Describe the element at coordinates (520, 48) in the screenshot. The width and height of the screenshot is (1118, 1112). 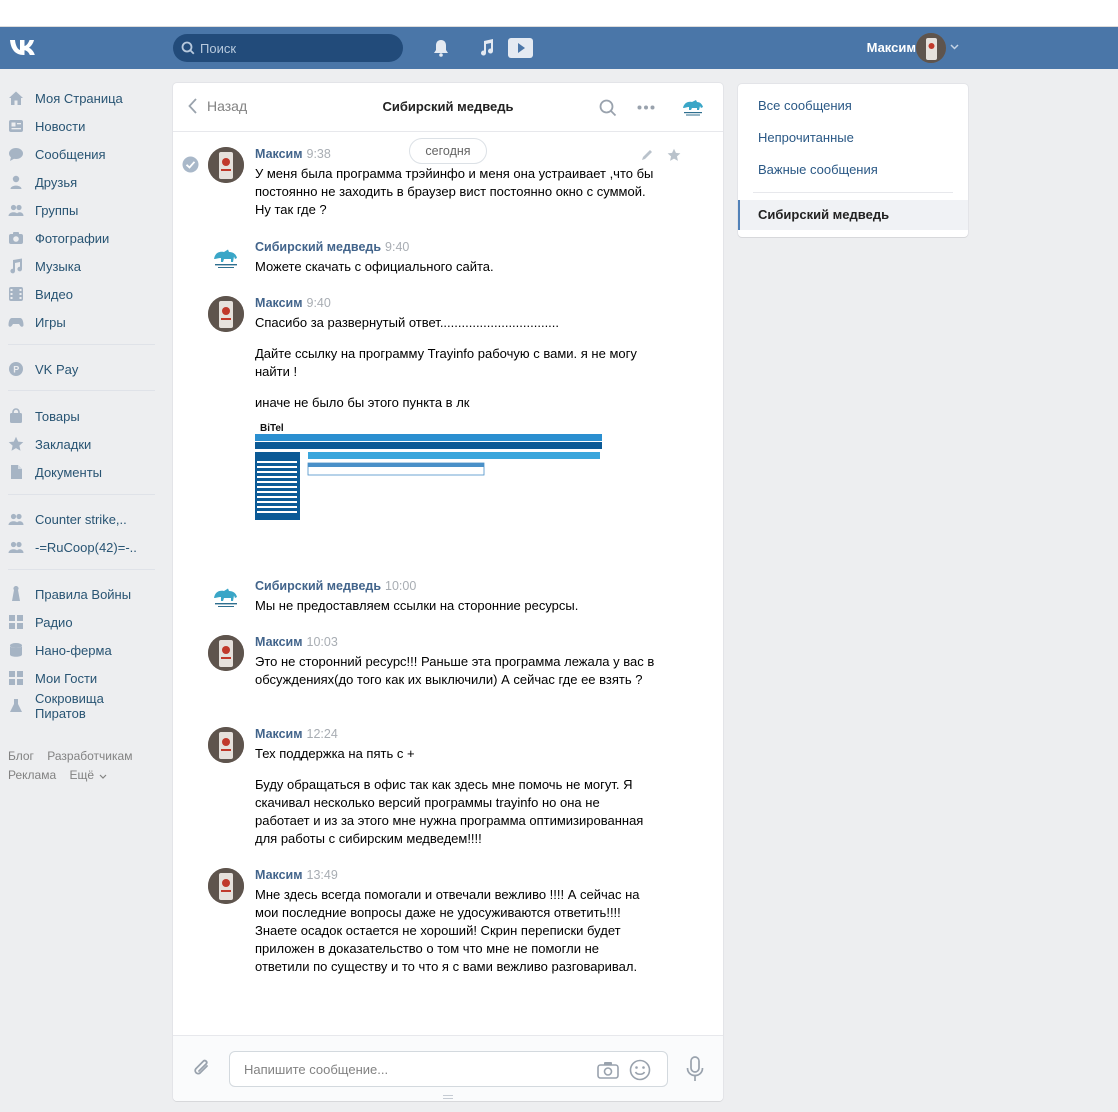
I see `video-play-icon` at that location.